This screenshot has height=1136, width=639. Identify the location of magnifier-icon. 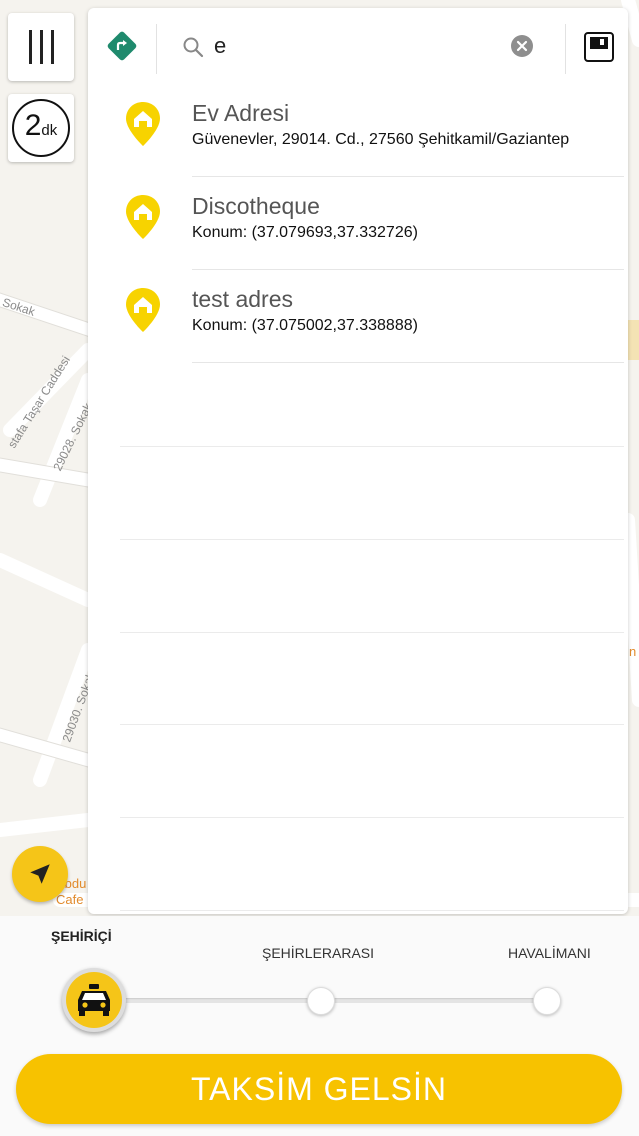
(193, 47).